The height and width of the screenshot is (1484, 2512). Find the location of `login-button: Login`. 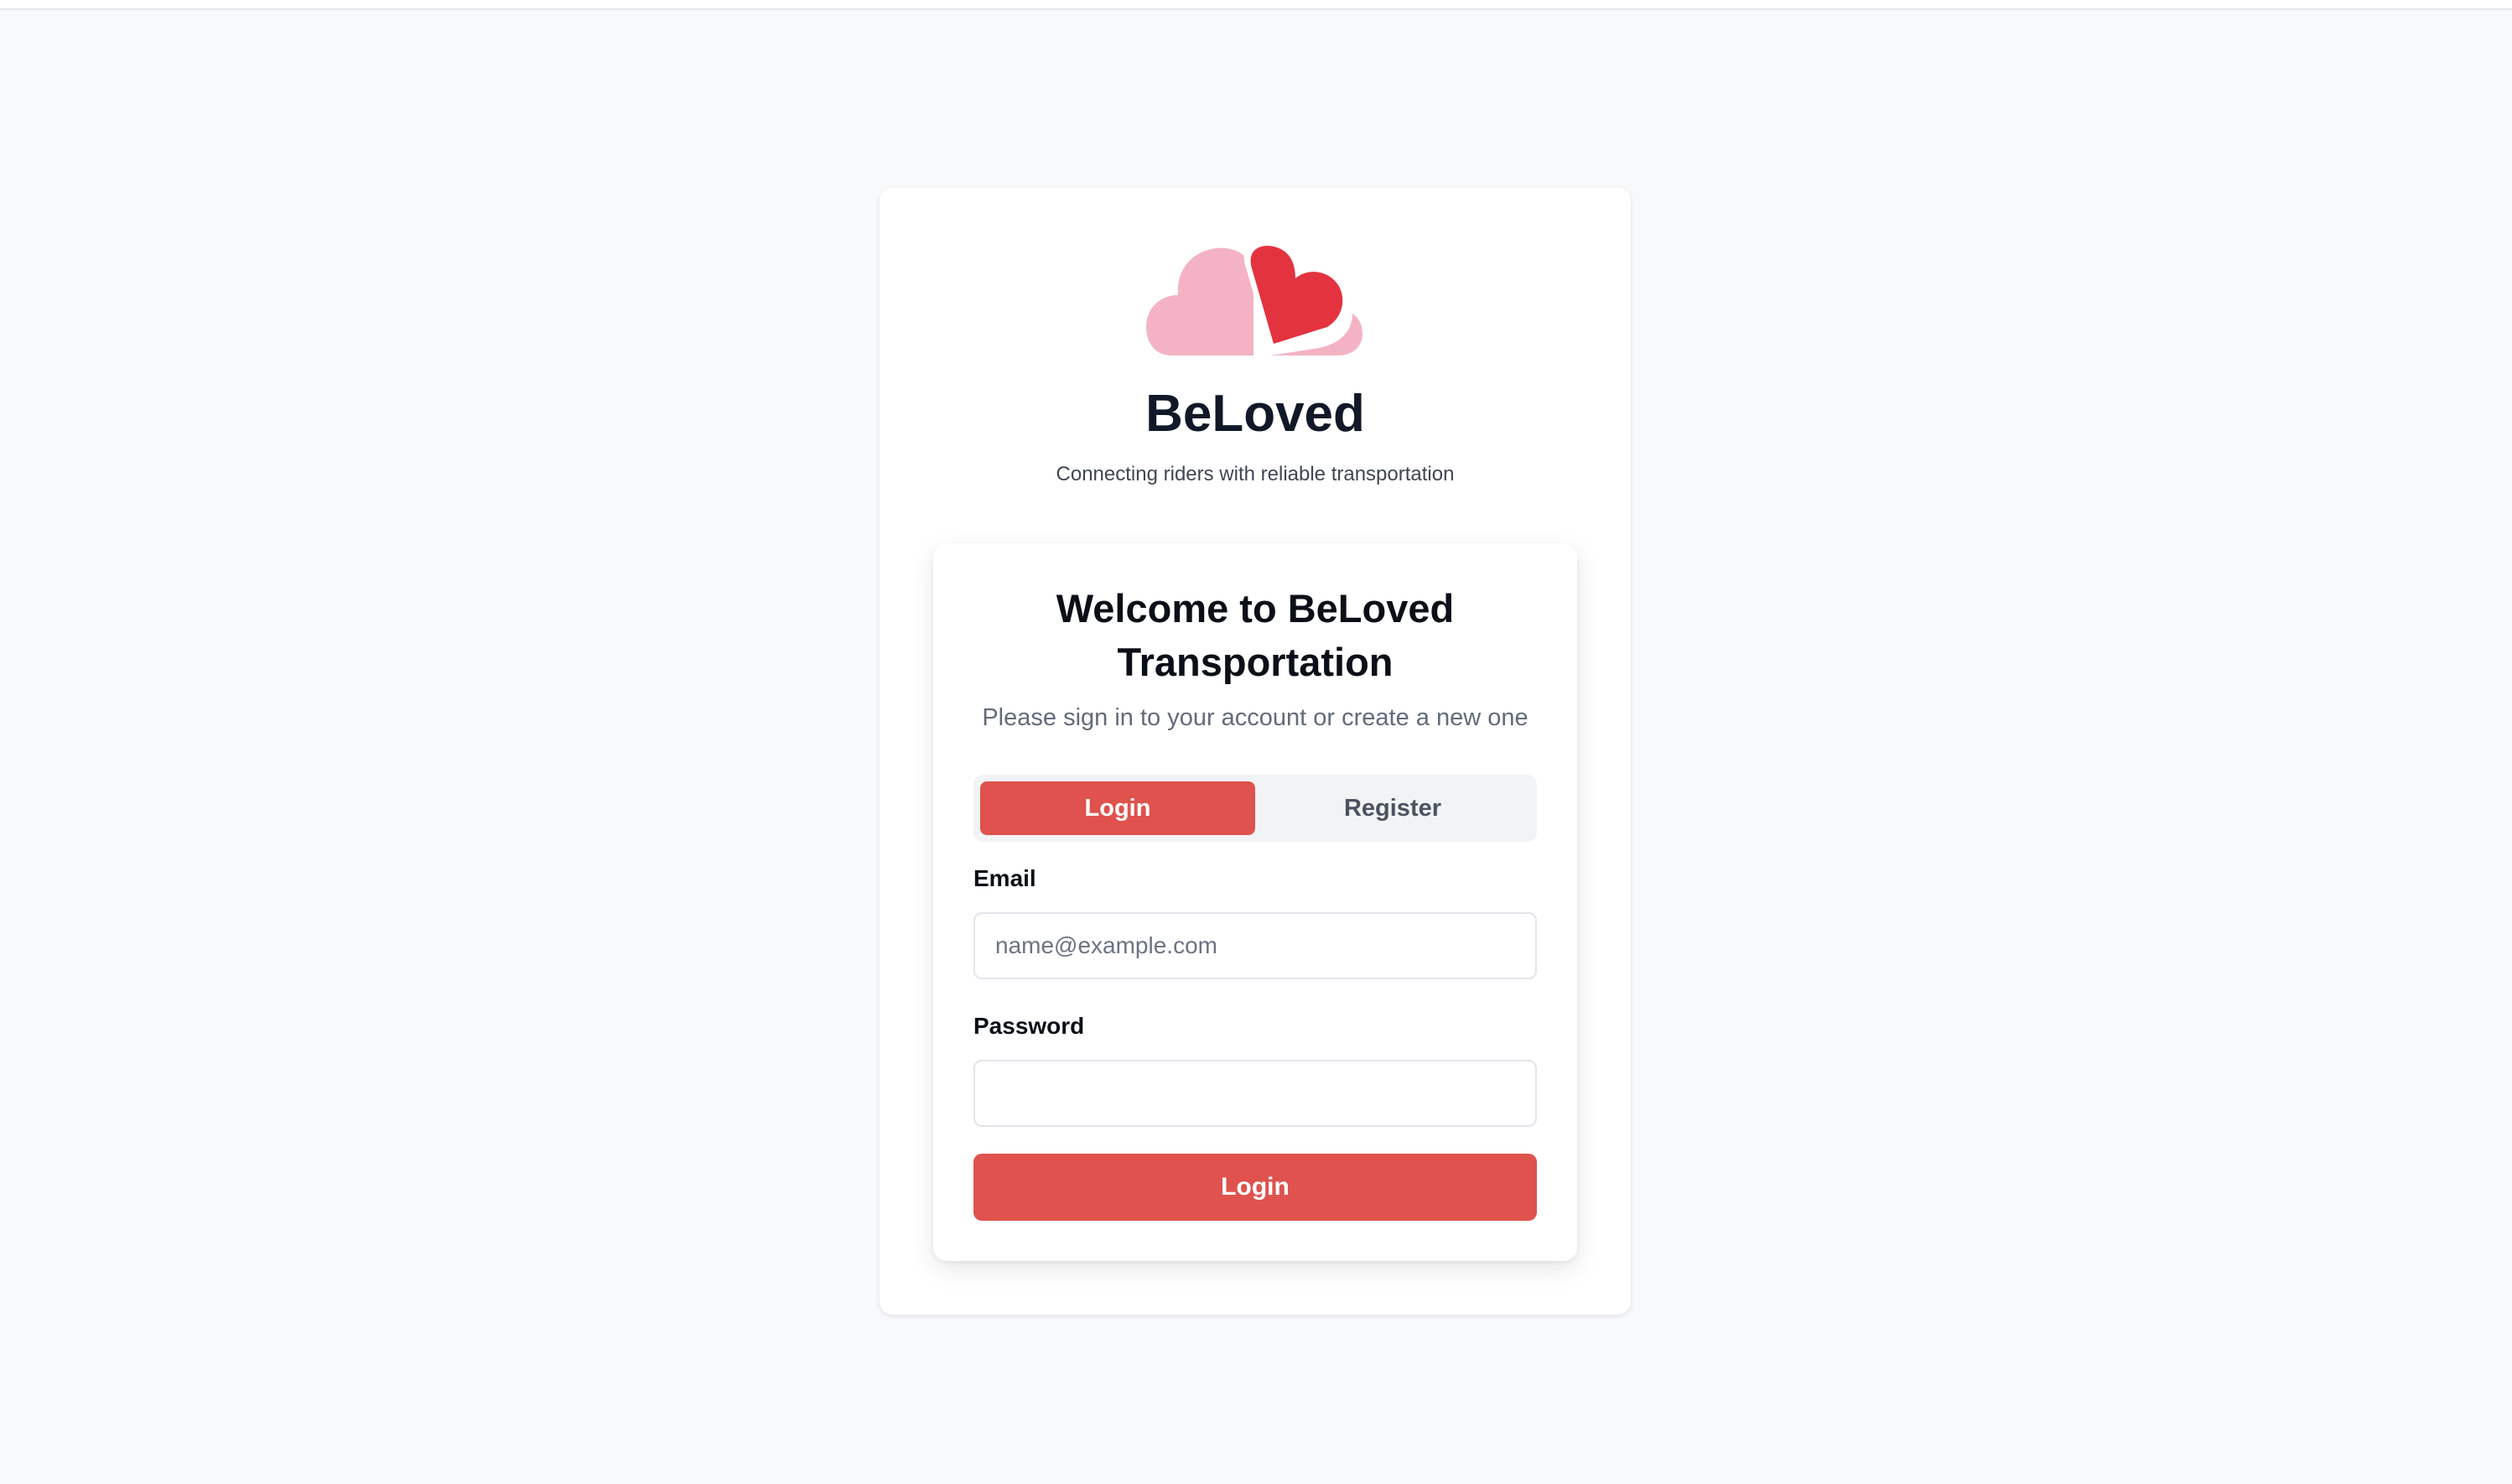

login-button: Login is located at coordinates (1255, 1187).